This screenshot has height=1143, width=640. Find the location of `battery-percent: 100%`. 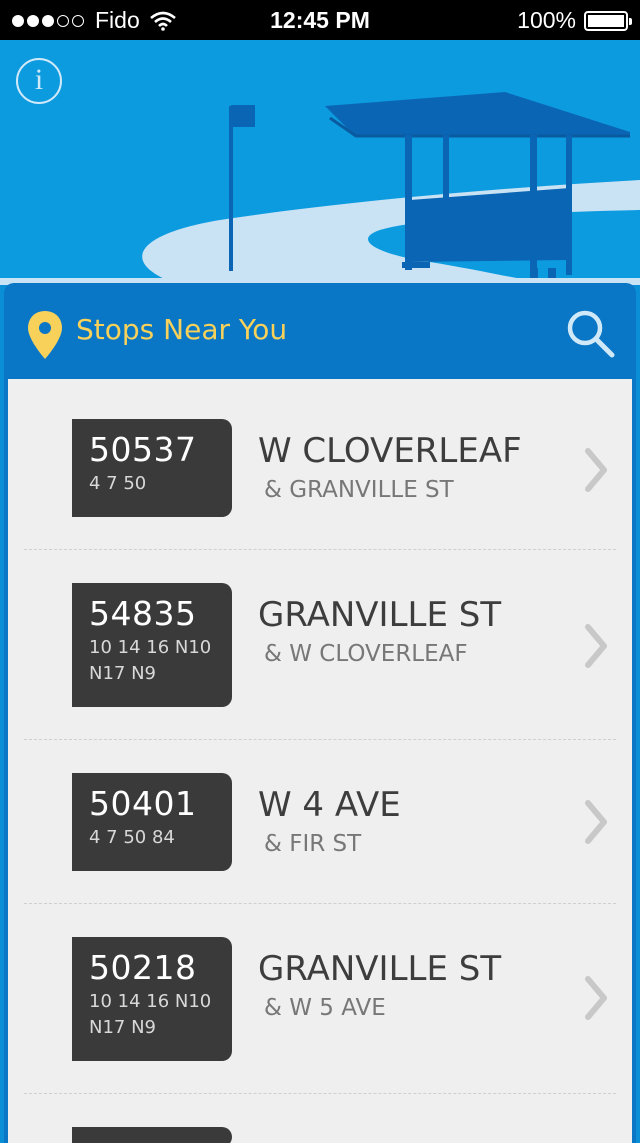

battery-percent: 100% is located at coordinates (546, 20).